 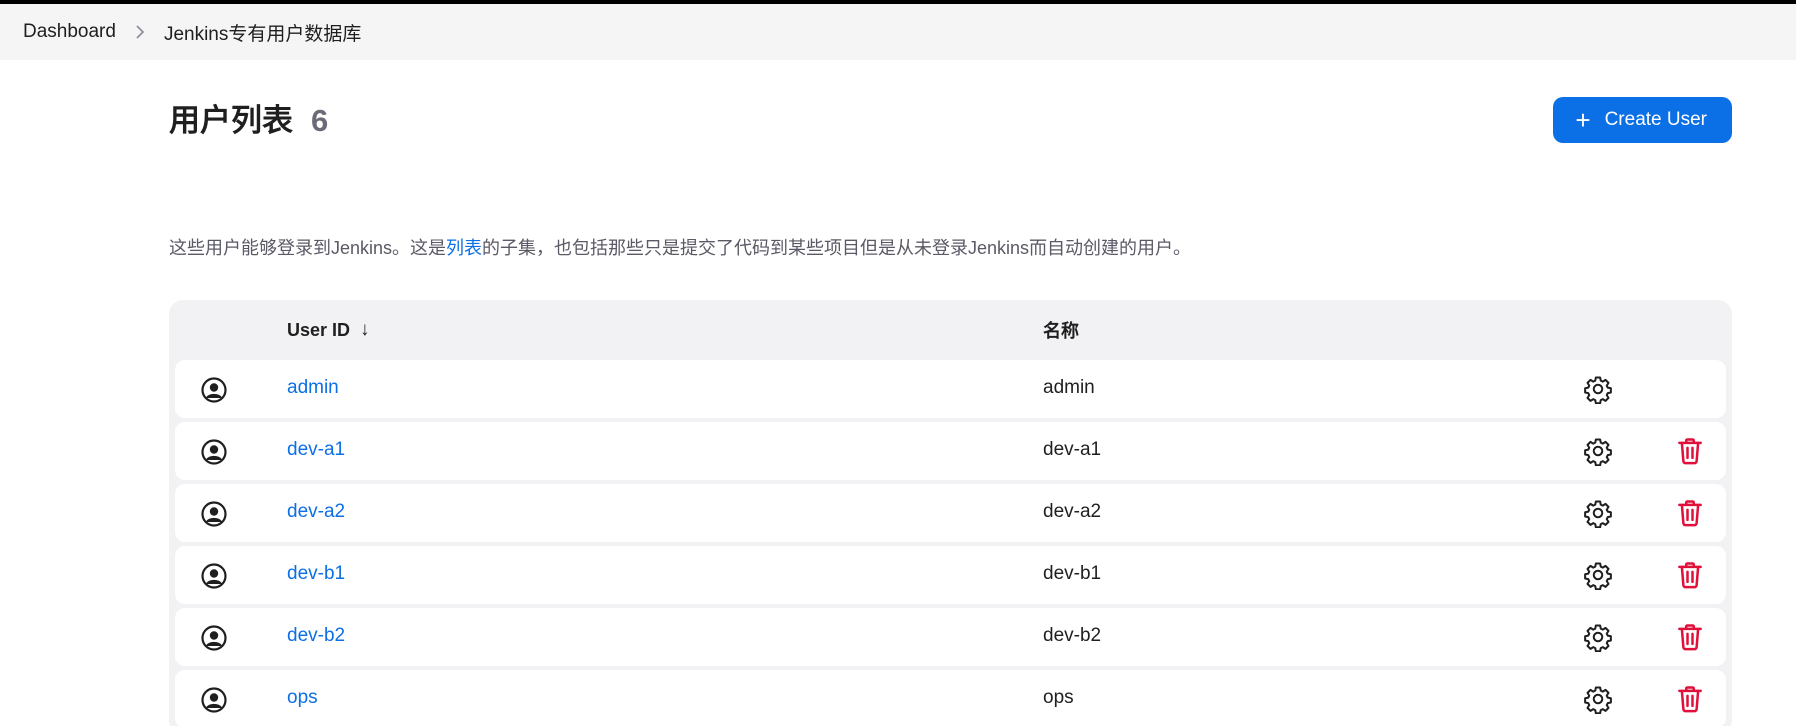 What do you see at coordinates (950, 698) in the screenshot?
I see `table-row: ops ops` at bounding box center [950, 698].